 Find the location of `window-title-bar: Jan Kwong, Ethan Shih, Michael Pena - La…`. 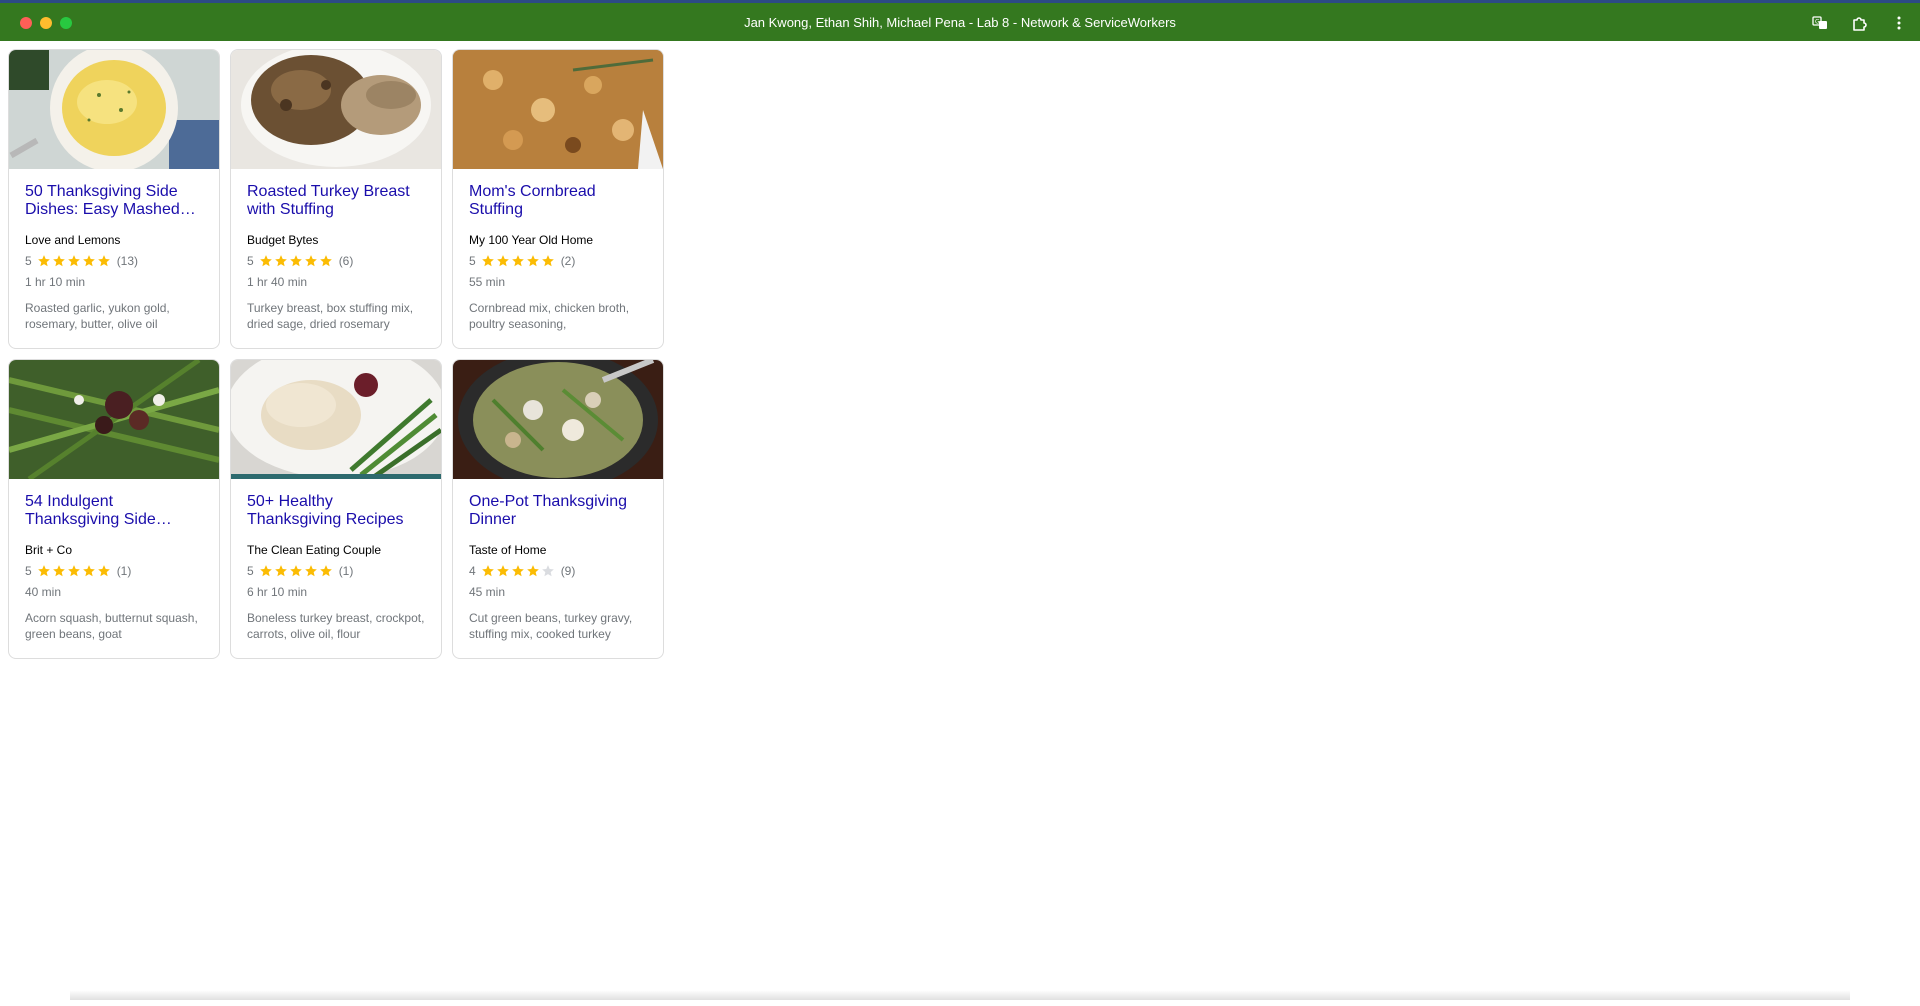

window-title-bar: Jan Kwong, Ethan Shih, Michael Pena - La… is located at coordinates (960, 20).